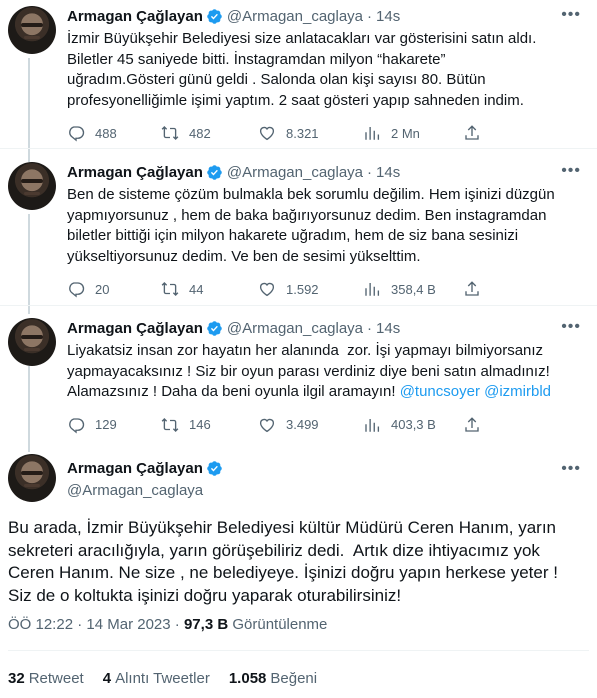  Describe the element at coordinates (162, 678) in the screenshot. I see `quotes-label: Alıntı Tweetler` at that location.